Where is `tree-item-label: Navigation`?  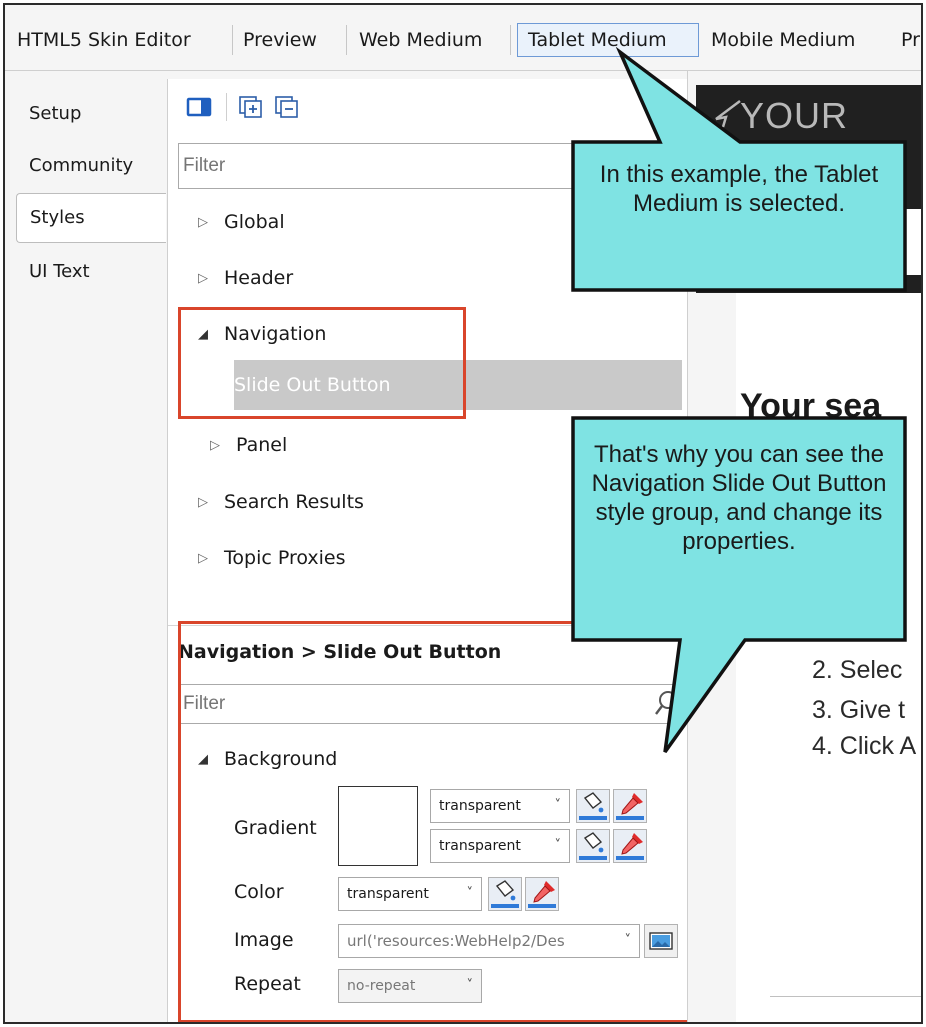 tree-item-label: Navigation is located at coordinates (275, 334).